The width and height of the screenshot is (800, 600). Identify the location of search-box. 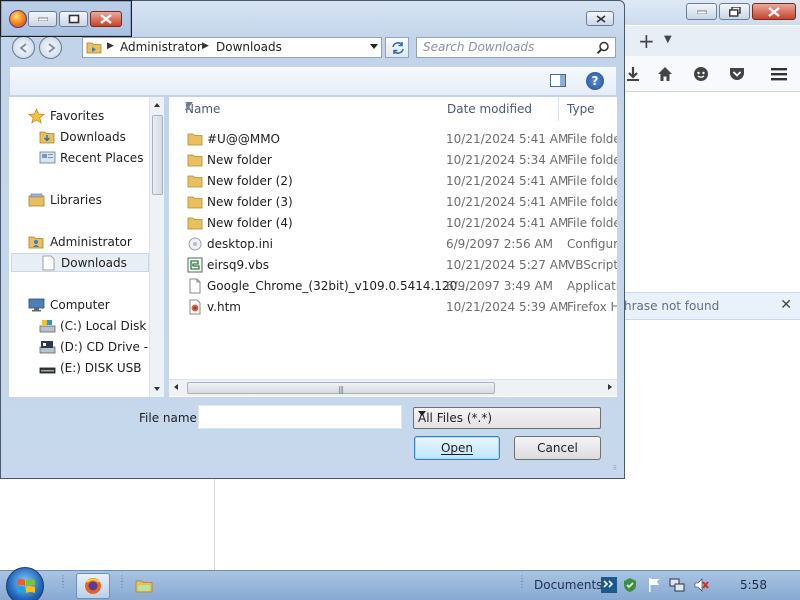
(516, 47).